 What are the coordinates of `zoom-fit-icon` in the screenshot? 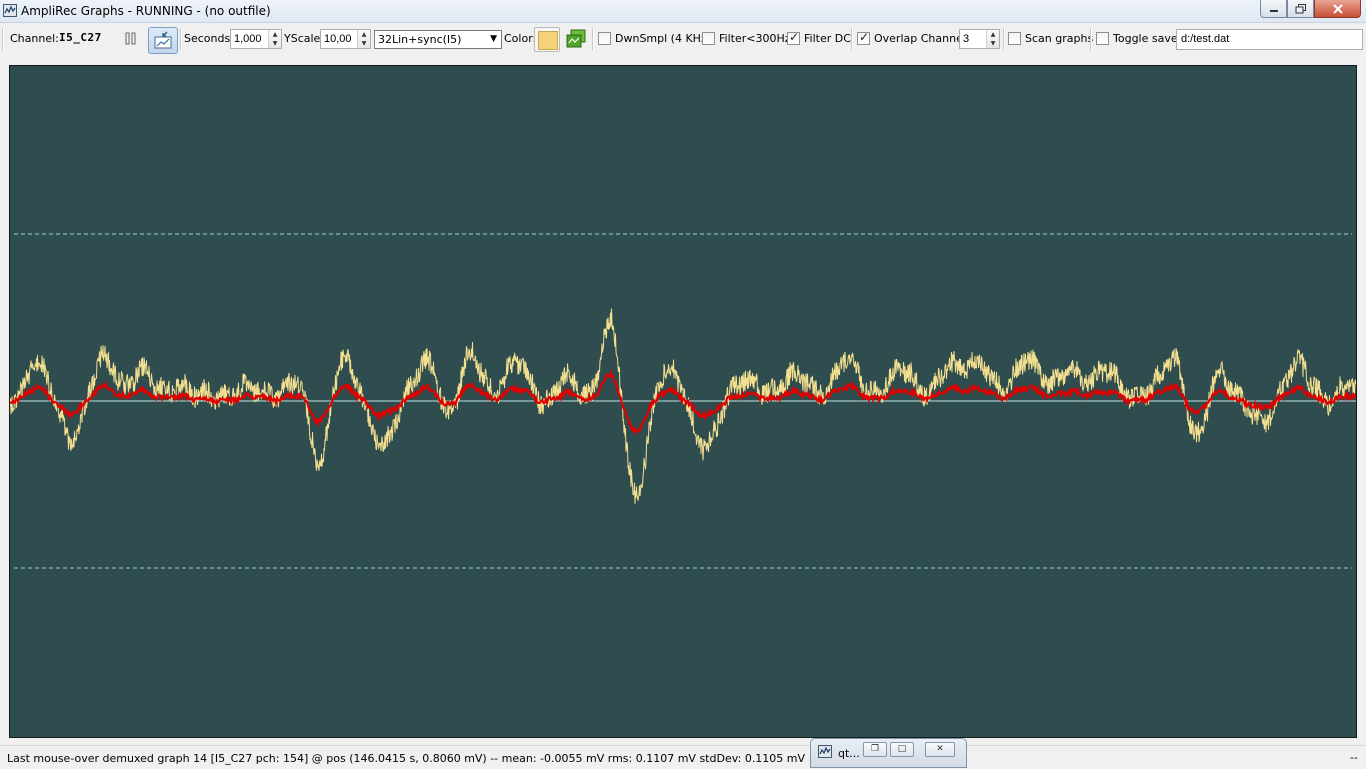 It's located at (163, 40).